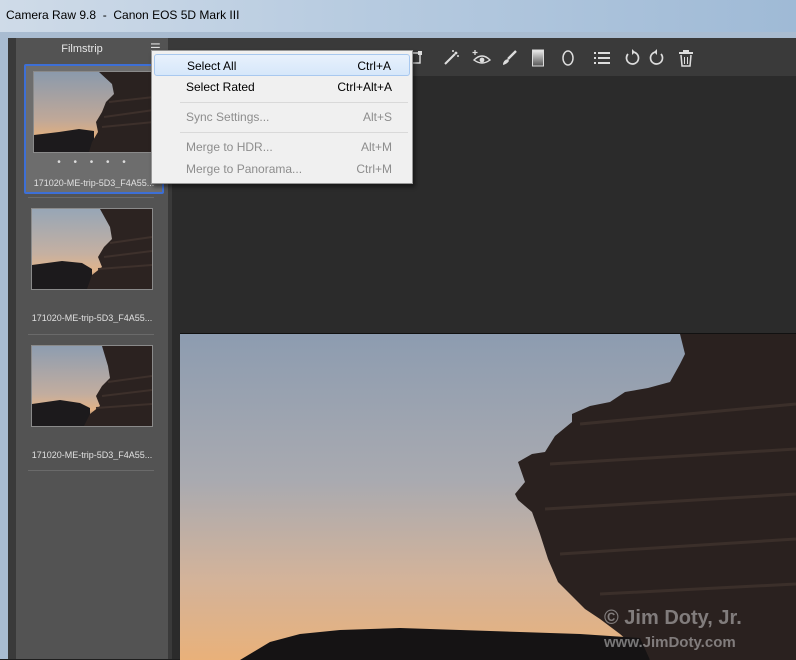 This screenshot has height=660, width=796. What do you see at coordinates (282, 65) in the screenshot?
I see `menu-item-select-all: Select All Ctrl+A` at bounding box center [282, 65].